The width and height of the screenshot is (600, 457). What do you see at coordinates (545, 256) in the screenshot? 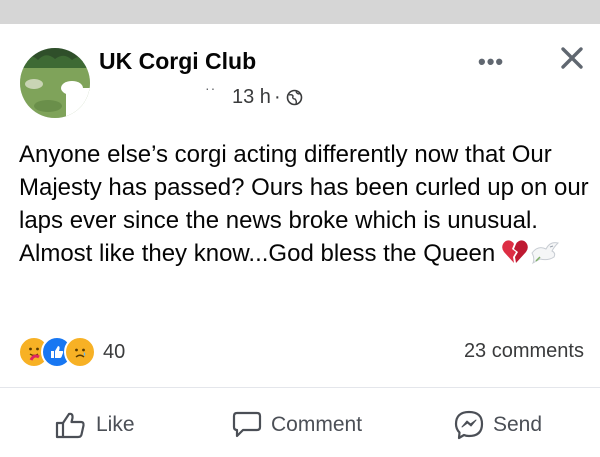
I see `dove-icon` at bounding box center [545, 256].